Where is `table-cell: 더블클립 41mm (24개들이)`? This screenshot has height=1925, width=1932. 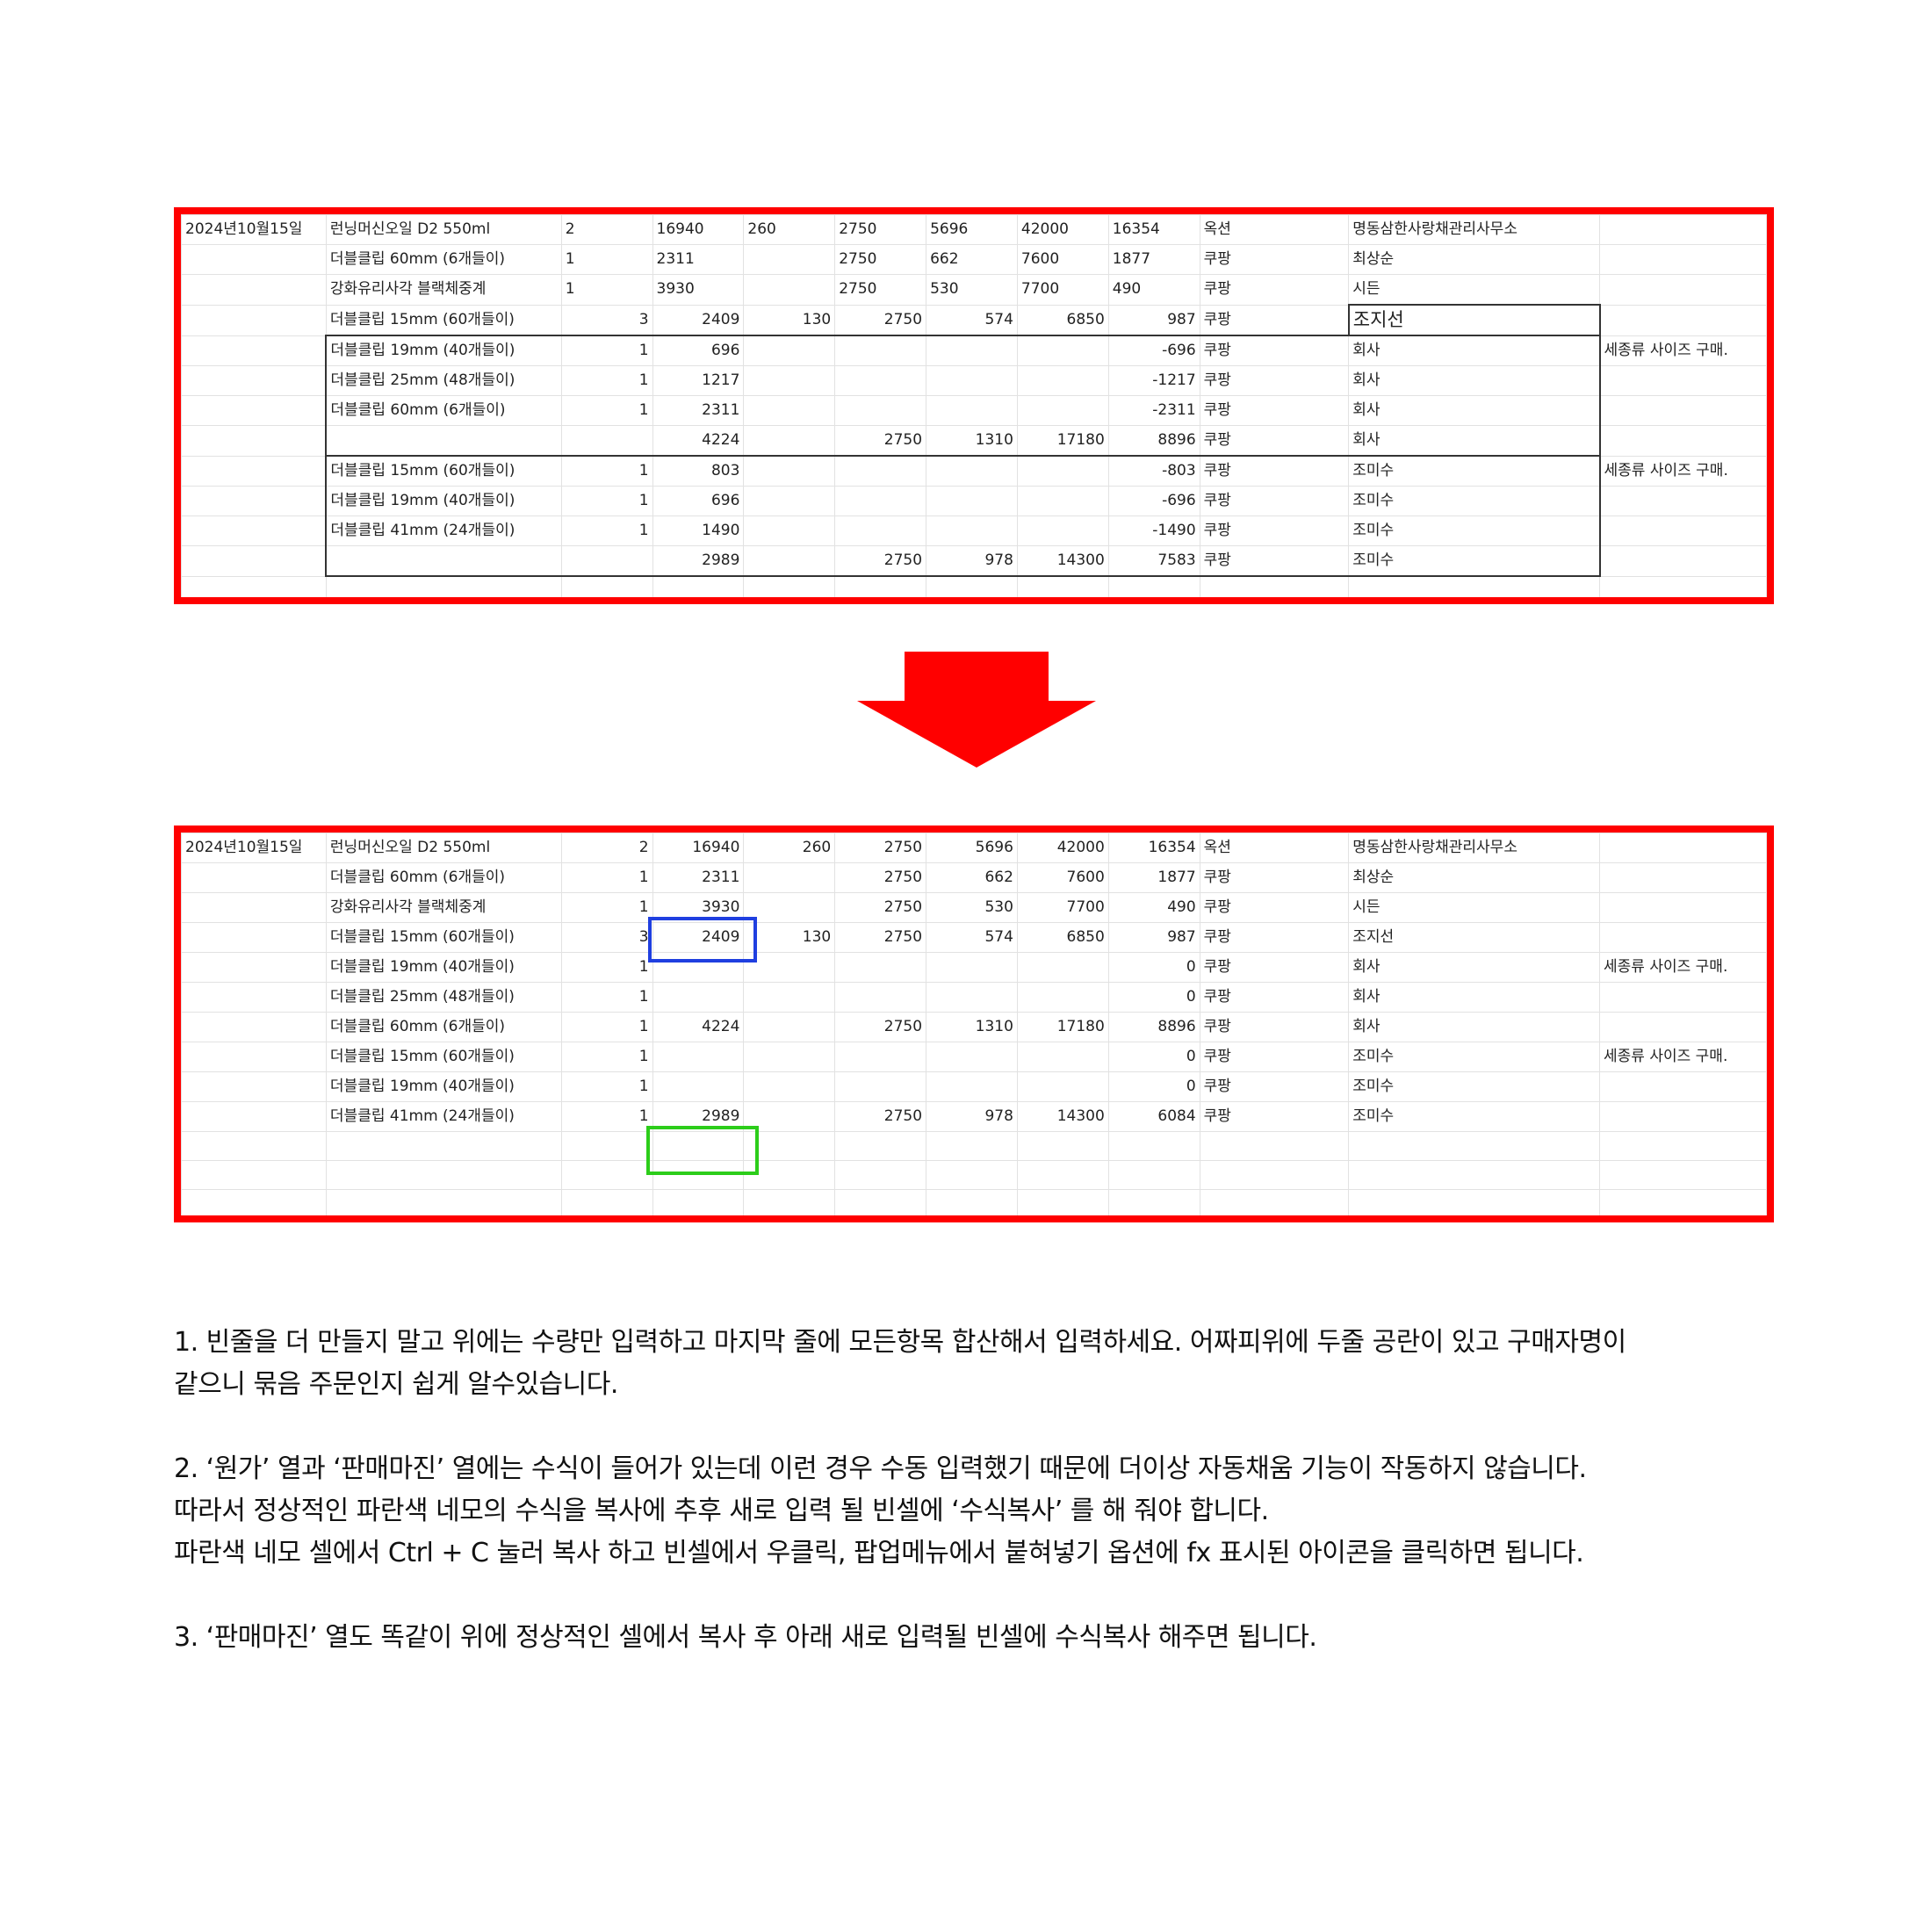
table-cell: 더블클립 41mm (24개들이) is located at coordinates (443, 1117).